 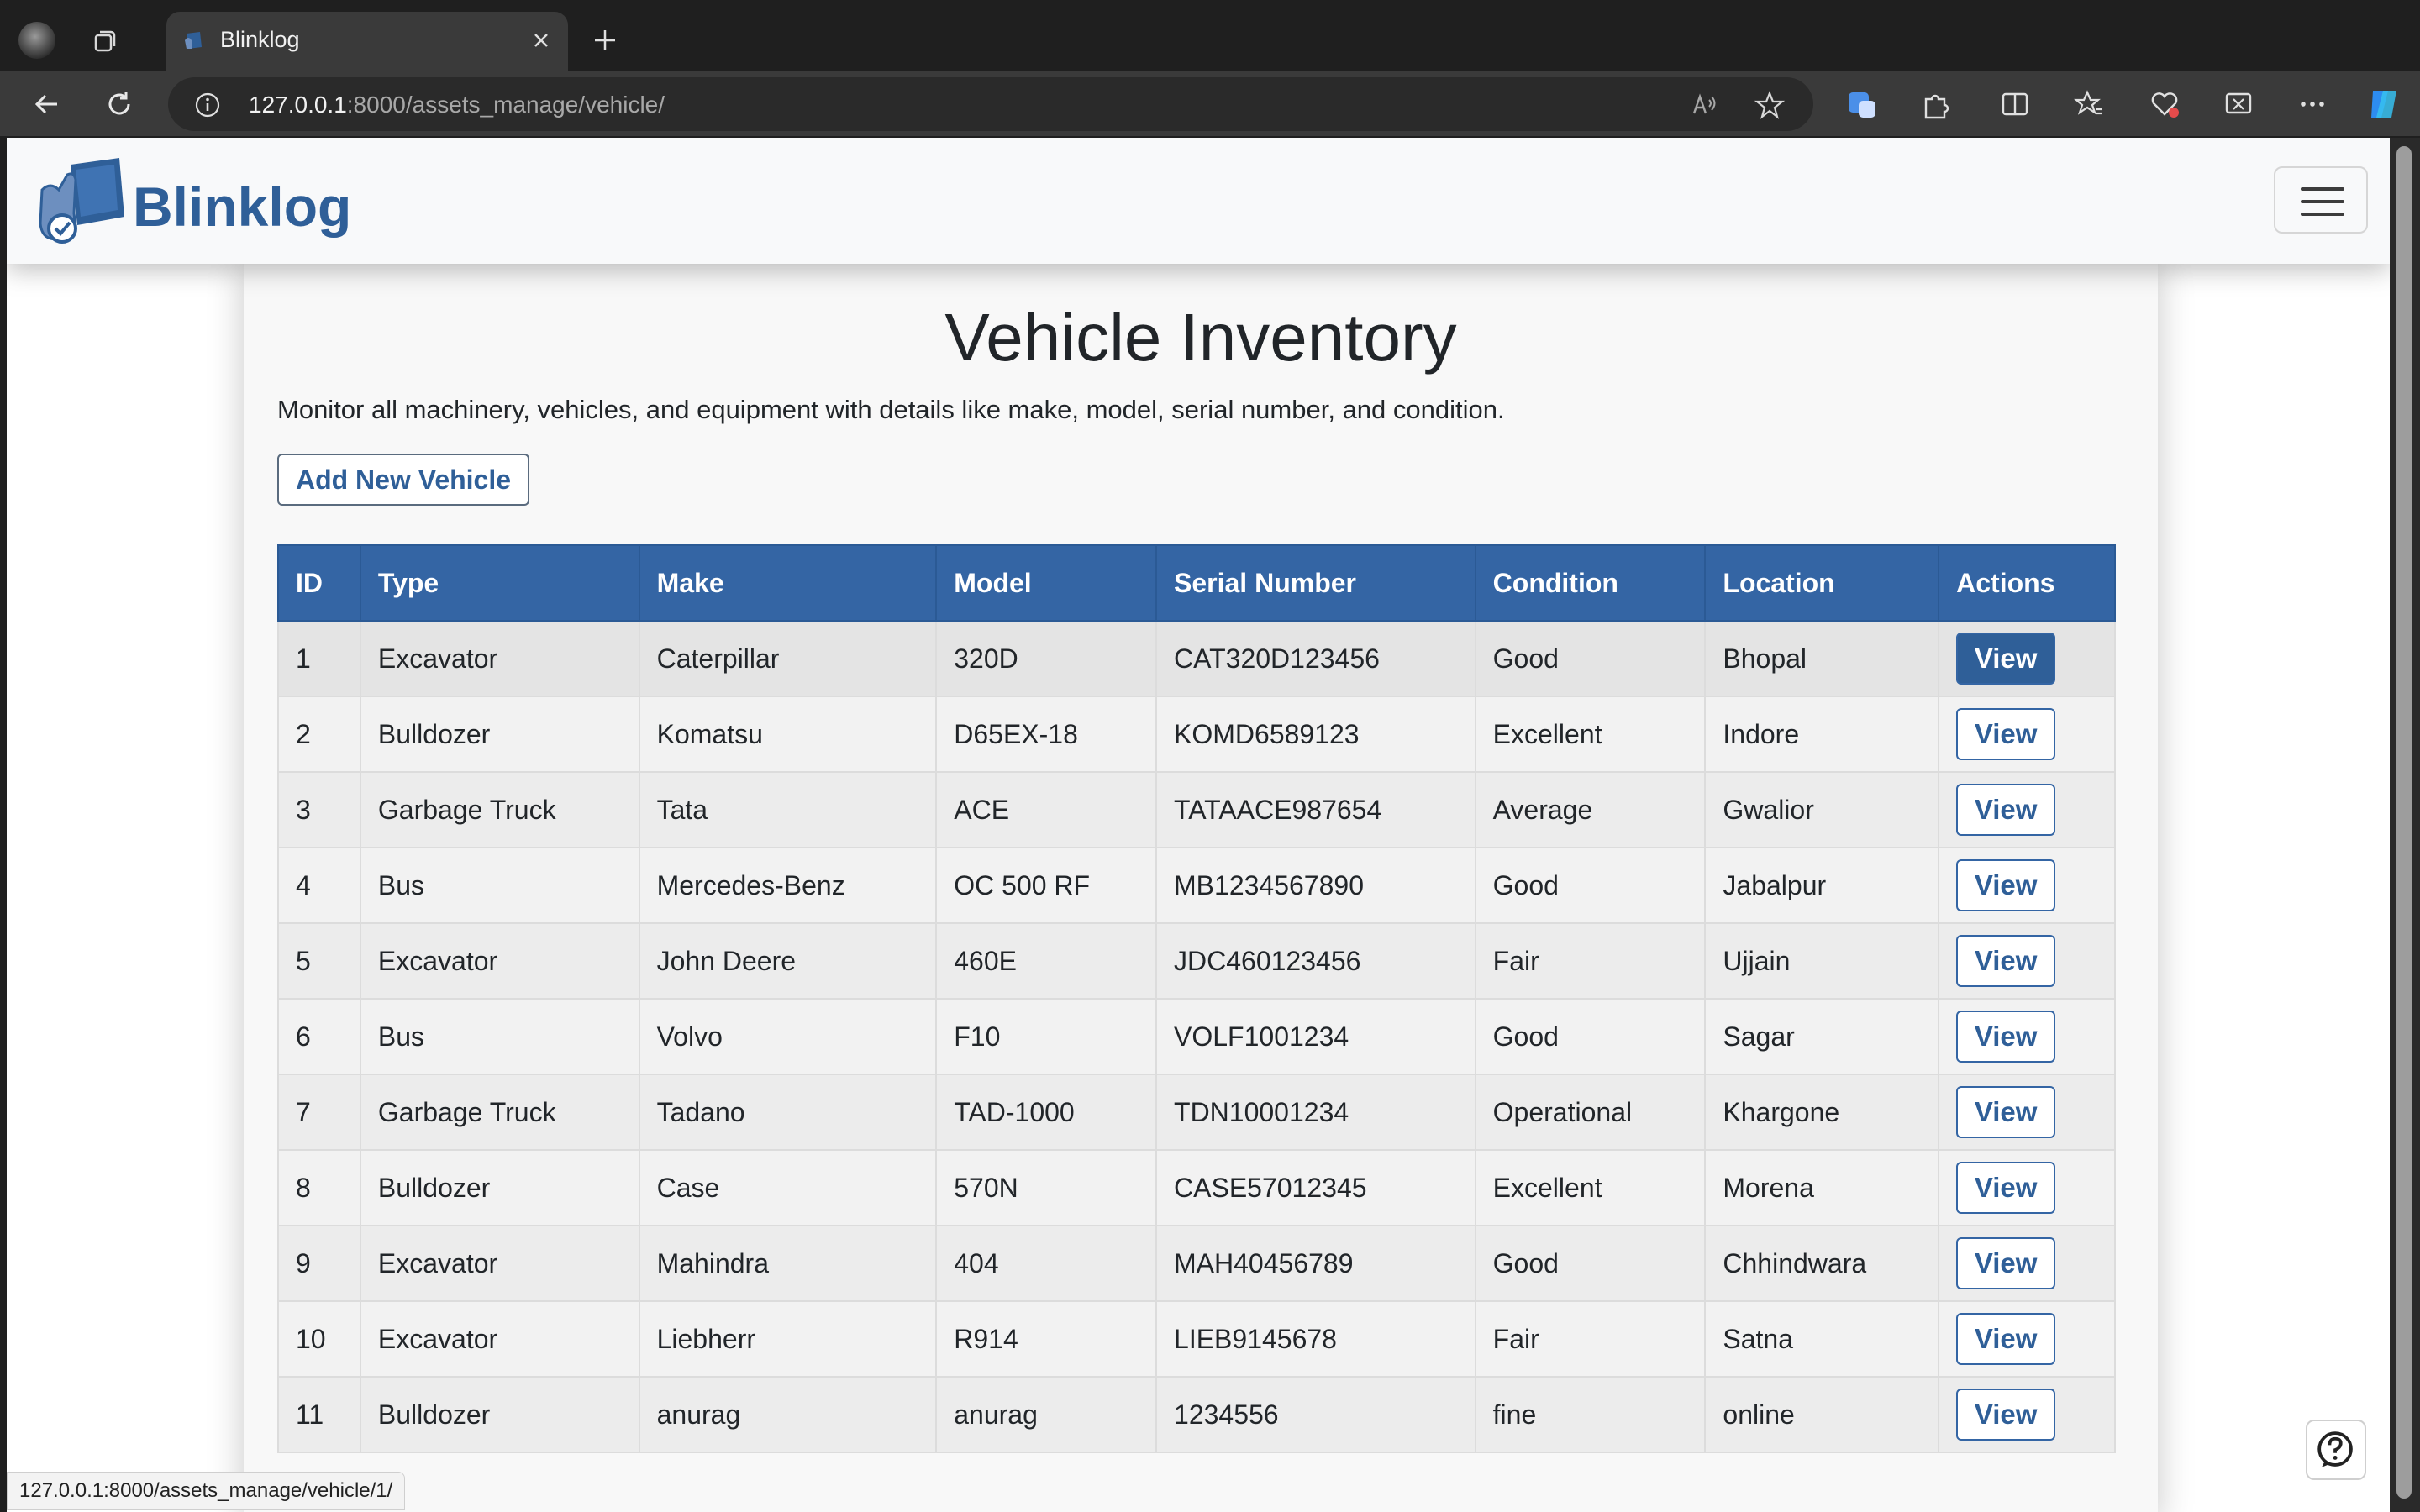 I want to click on cell-id: 1, so click(x=319, y=658).